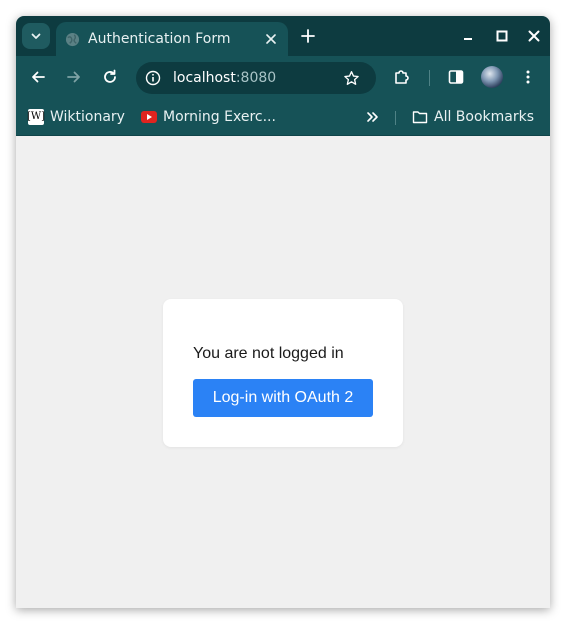  Describe the element at coordinates (420, 117) in the screenshot. I see `folder-icon` at that location.